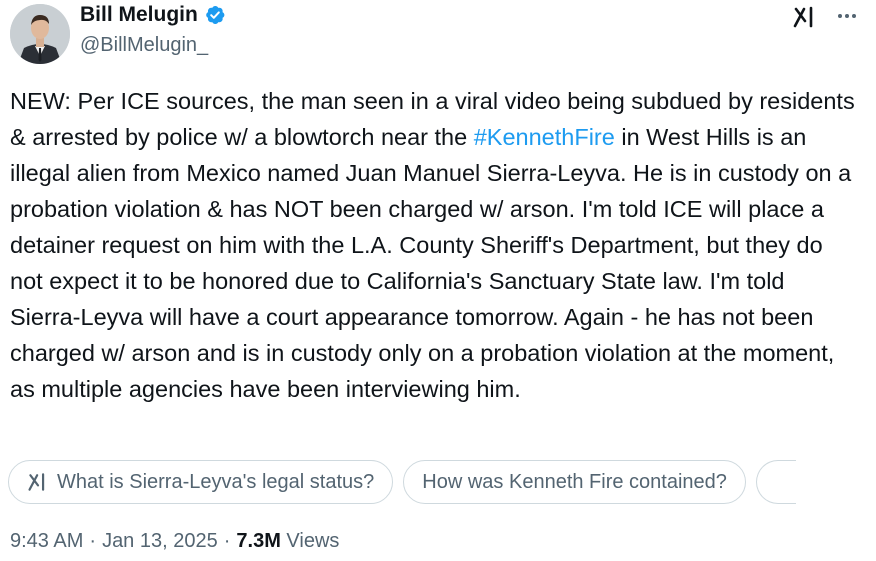  Describe the element at coordinates (160, 541) in the screenshot. I see `tweet-date: Jan 13, 2025` at that location.